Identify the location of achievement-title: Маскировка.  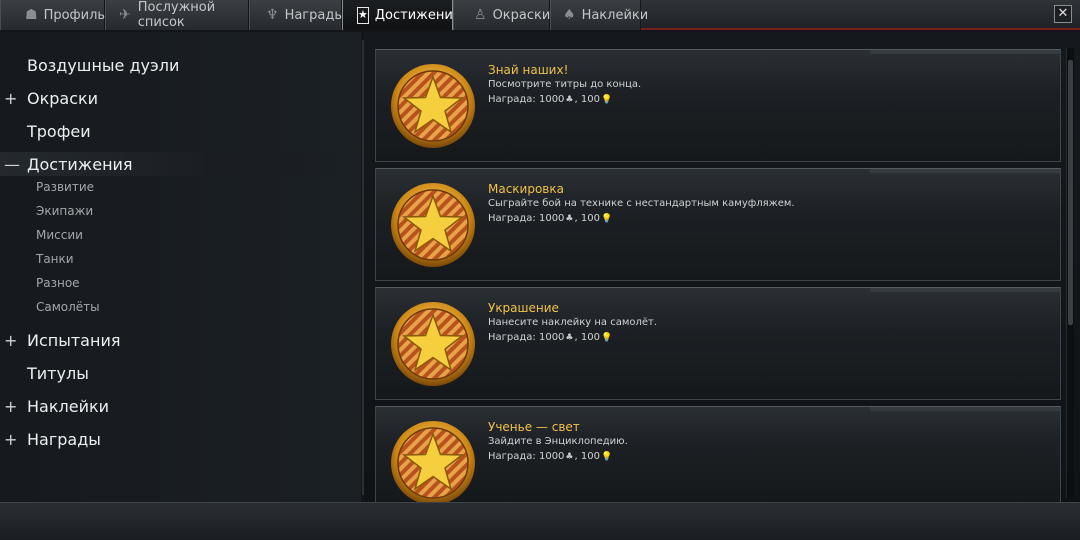
(526, 189).